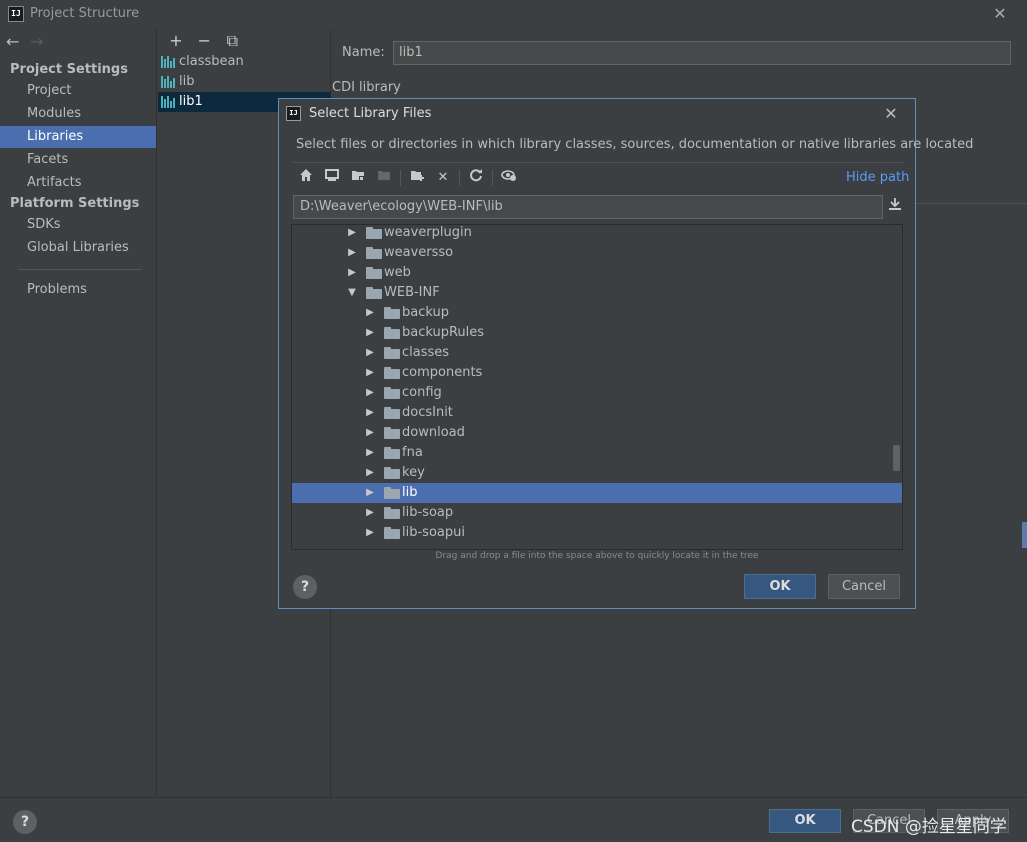  What do you see at coordinates (929, 827) in the screenshot?
I see `csdn-watermark: CSDN @捡星星同学` at bounding box center [929, 827].